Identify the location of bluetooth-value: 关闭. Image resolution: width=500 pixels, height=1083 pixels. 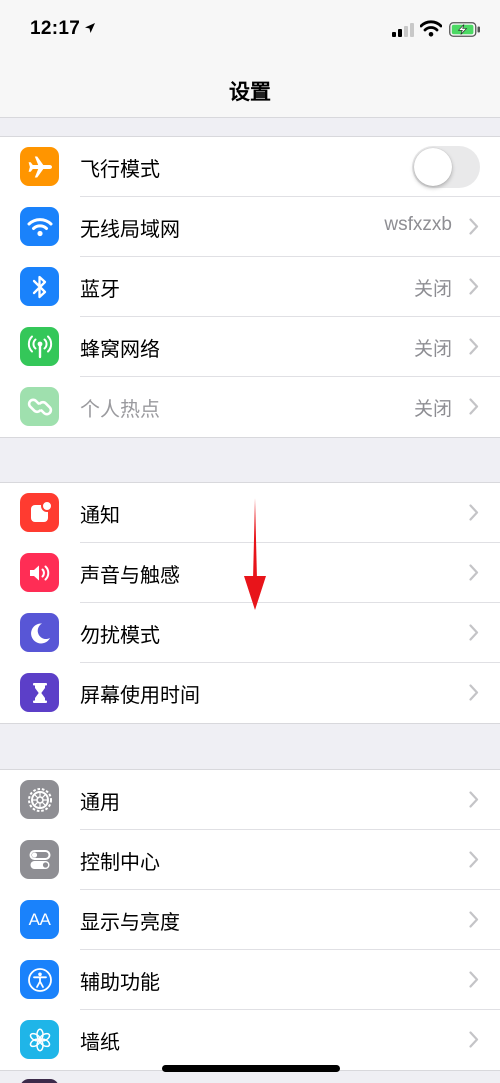
(432, 289).